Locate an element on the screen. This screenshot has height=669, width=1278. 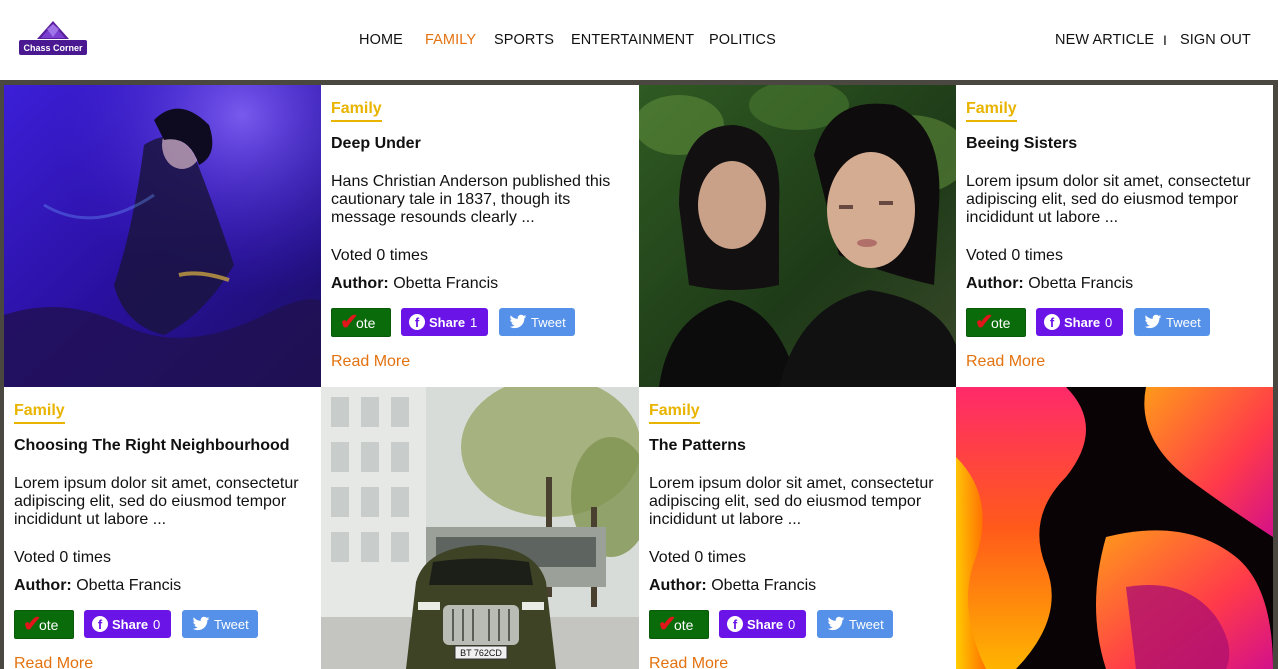
article-image-deep-under is located at coordinates (162, 236).